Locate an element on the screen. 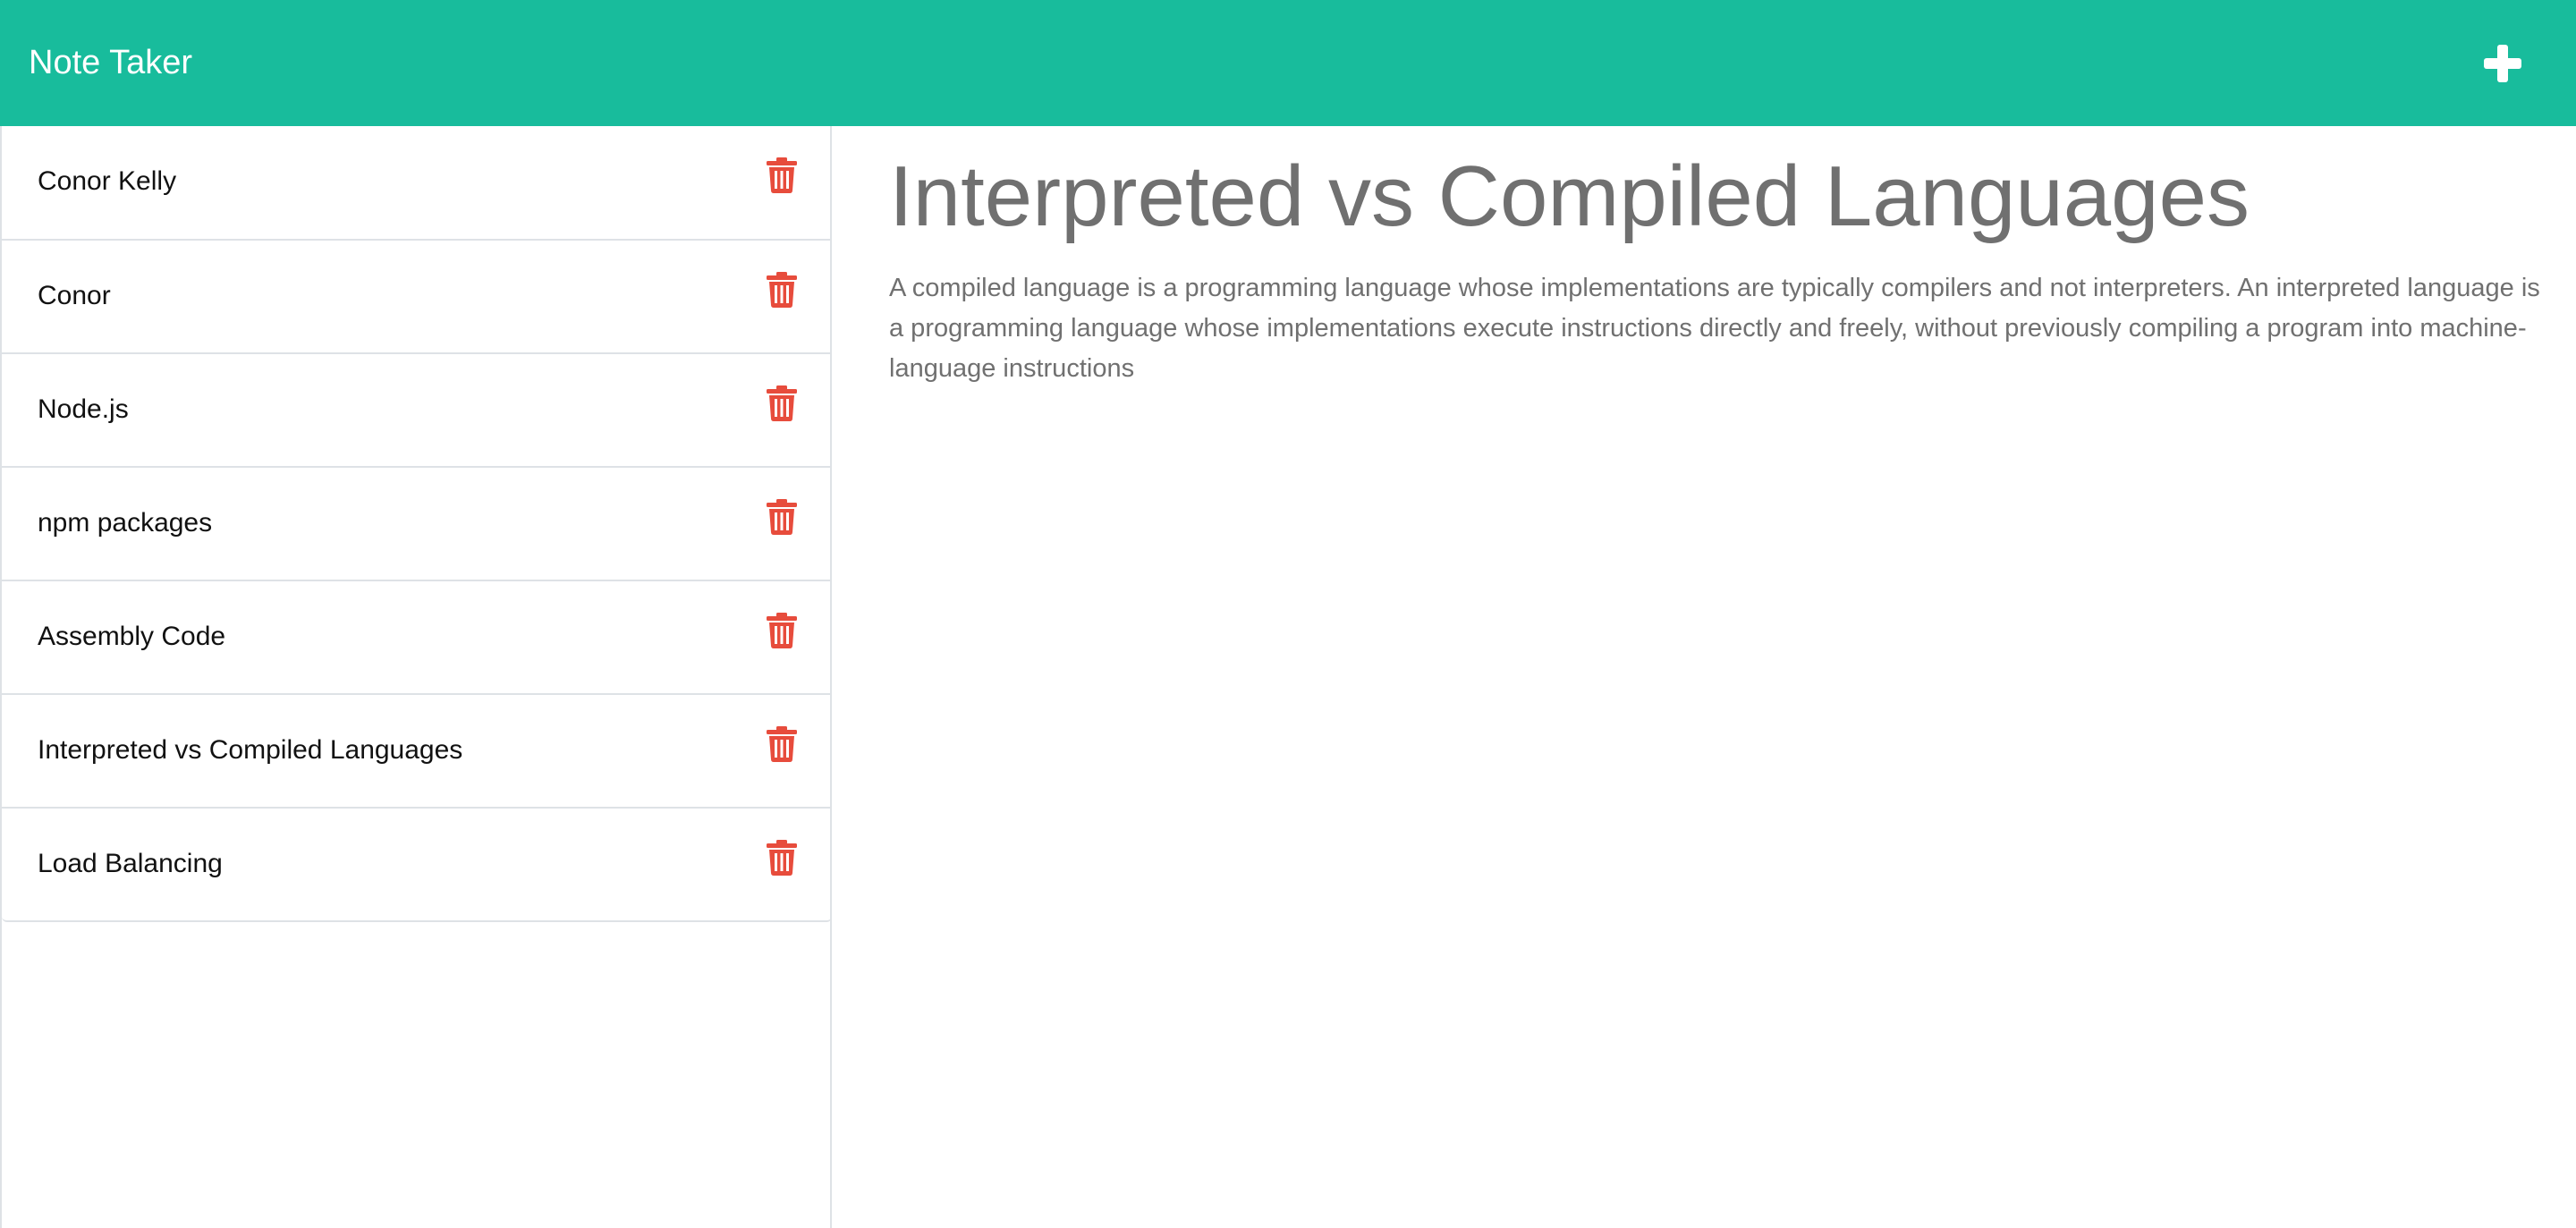 The width and height of the screenshot is (2576, 1228). note-title: Conor is located at coordinates (74, 295).